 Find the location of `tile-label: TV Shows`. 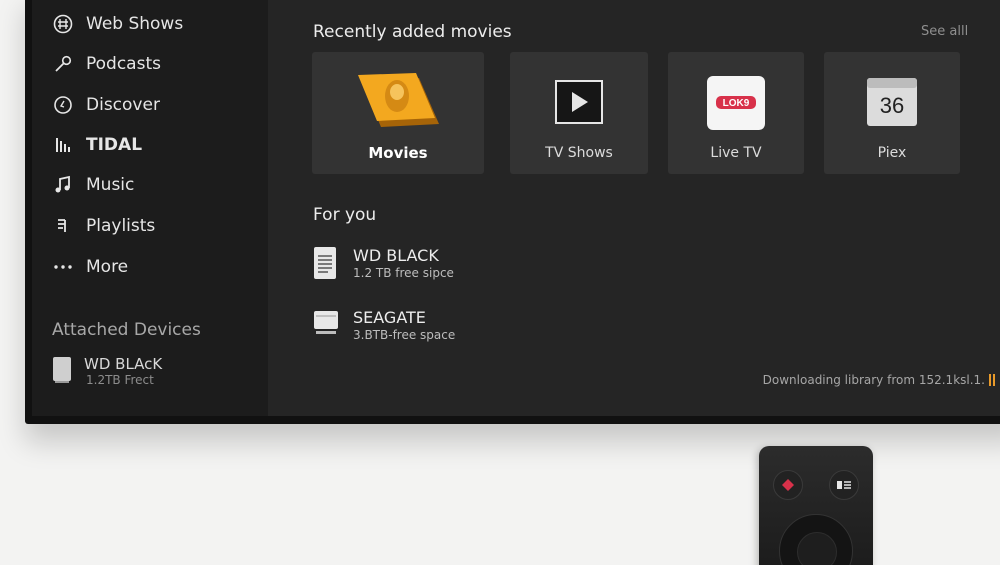

tile-label: TV Shows is located at coordinates (579, 153).